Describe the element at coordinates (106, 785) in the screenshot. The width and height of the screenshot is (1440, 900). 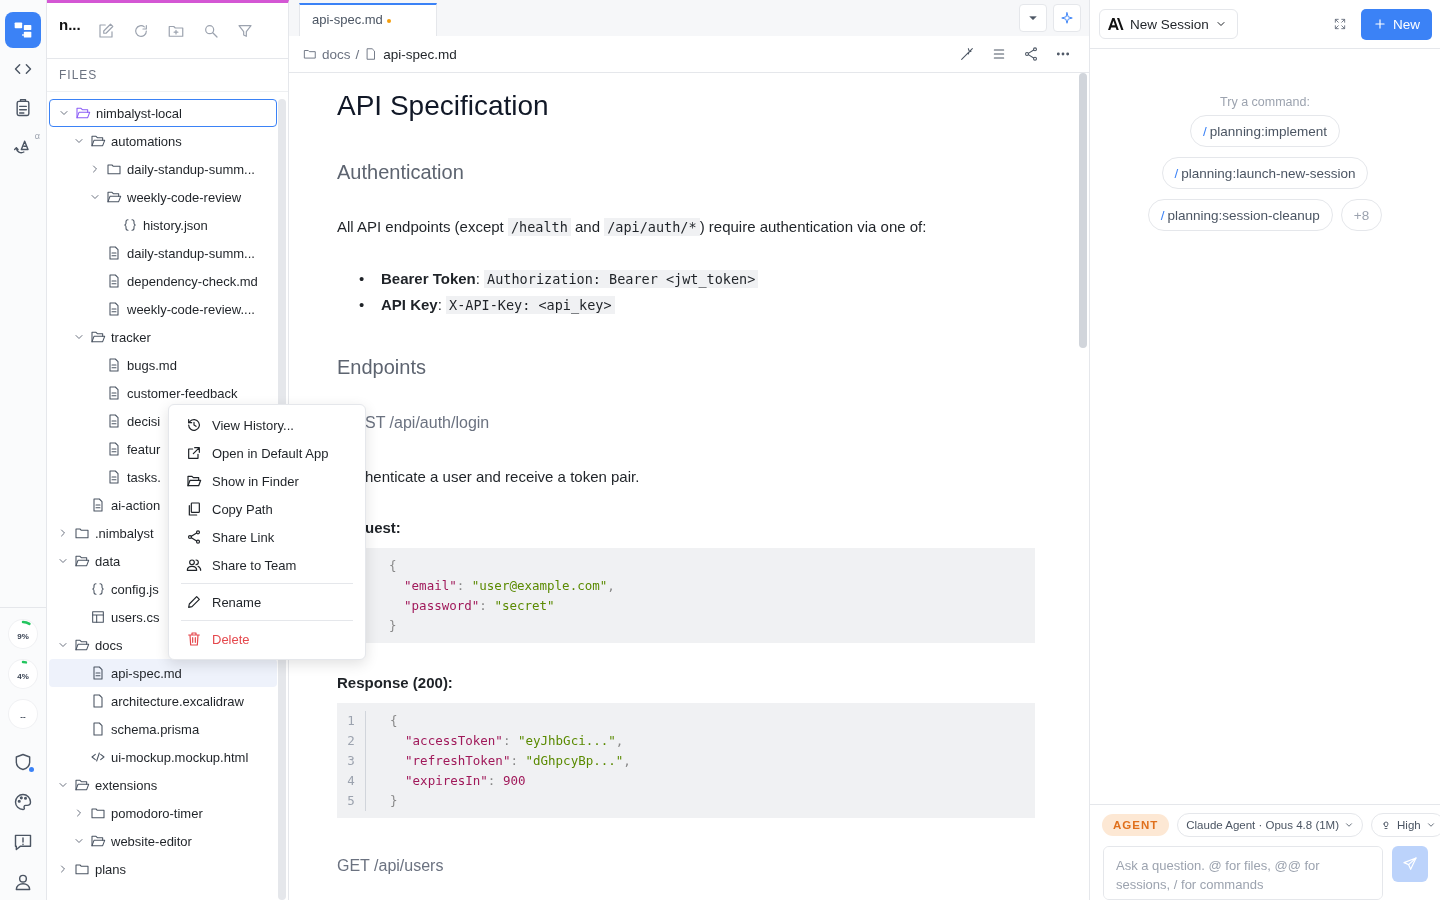
I see `tree-item: extensions` at that location.